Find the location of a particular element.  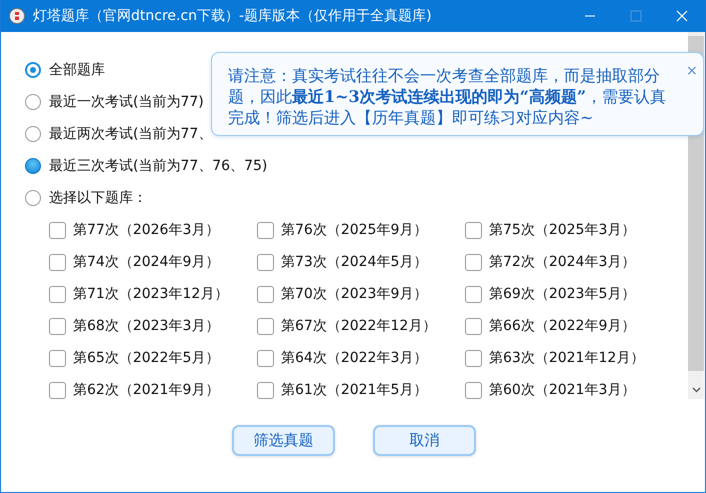

checkbox-label: 第76次（2025年9月） is located at coordinates (354, 230).